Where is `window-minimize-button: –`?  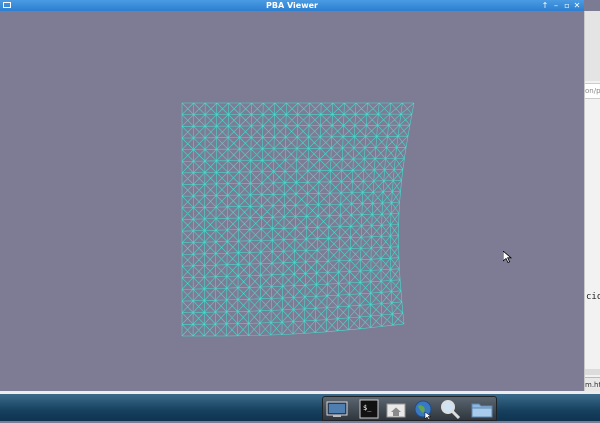 window-minimize-button: – is located at coordinates (556, 5).